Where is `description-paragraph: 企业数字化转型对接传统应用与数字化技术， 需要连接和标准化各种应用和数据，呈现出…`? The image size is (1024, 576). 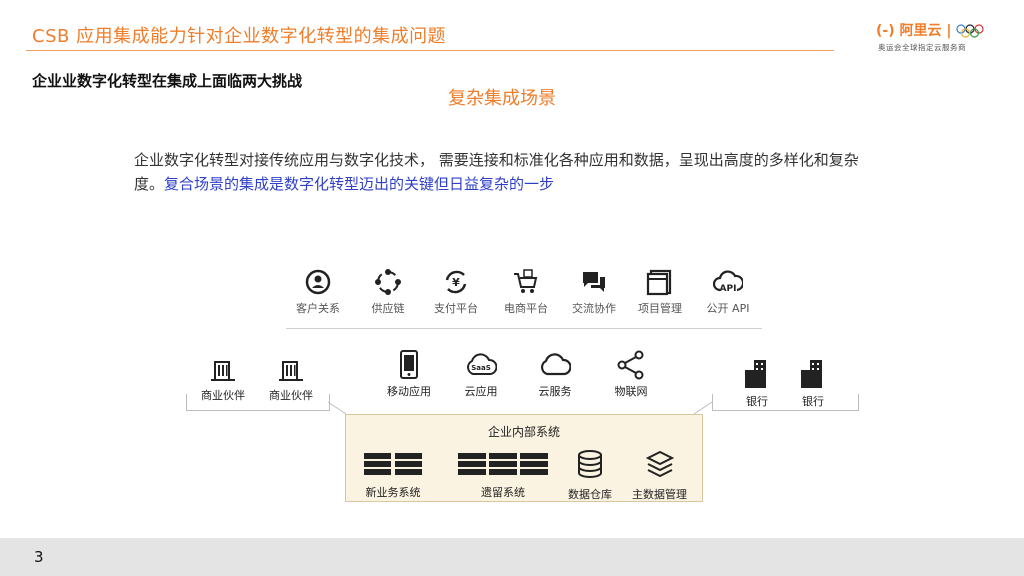 description-paragraph: 企业数字化转型对接传统应用与数字化技术， 需要连接和标准化各种应用和数据，呈现出… is located at coordinates (509, 172).